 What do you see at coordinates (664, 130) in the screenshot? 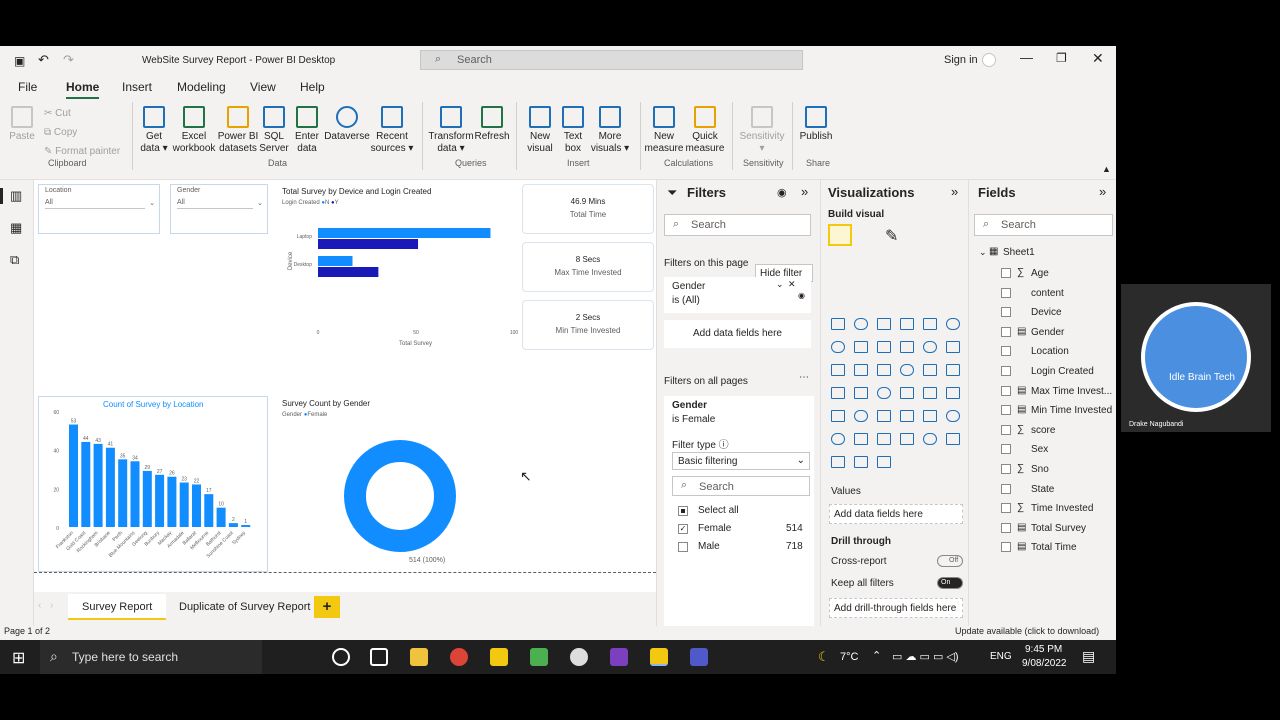
I see `new-measure-button: New measure` at bounding box center [664, 130].